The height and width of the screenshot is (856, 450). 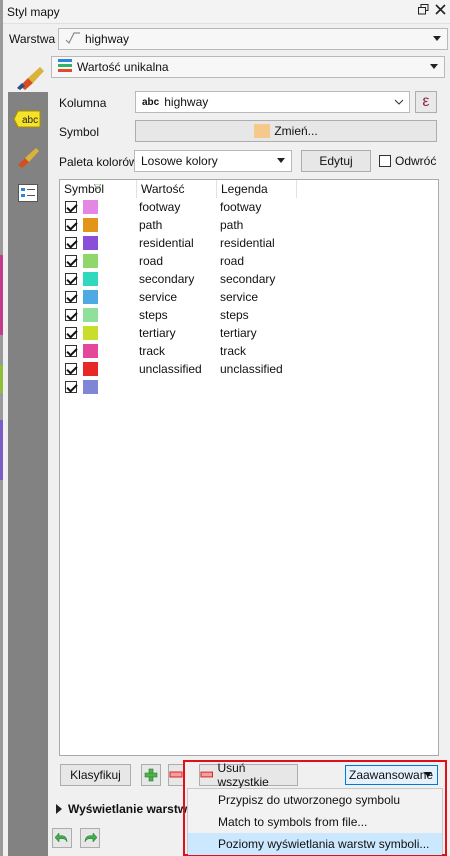 I want to click on palette-select: Losowe kolory, so click(x=213, y=161).